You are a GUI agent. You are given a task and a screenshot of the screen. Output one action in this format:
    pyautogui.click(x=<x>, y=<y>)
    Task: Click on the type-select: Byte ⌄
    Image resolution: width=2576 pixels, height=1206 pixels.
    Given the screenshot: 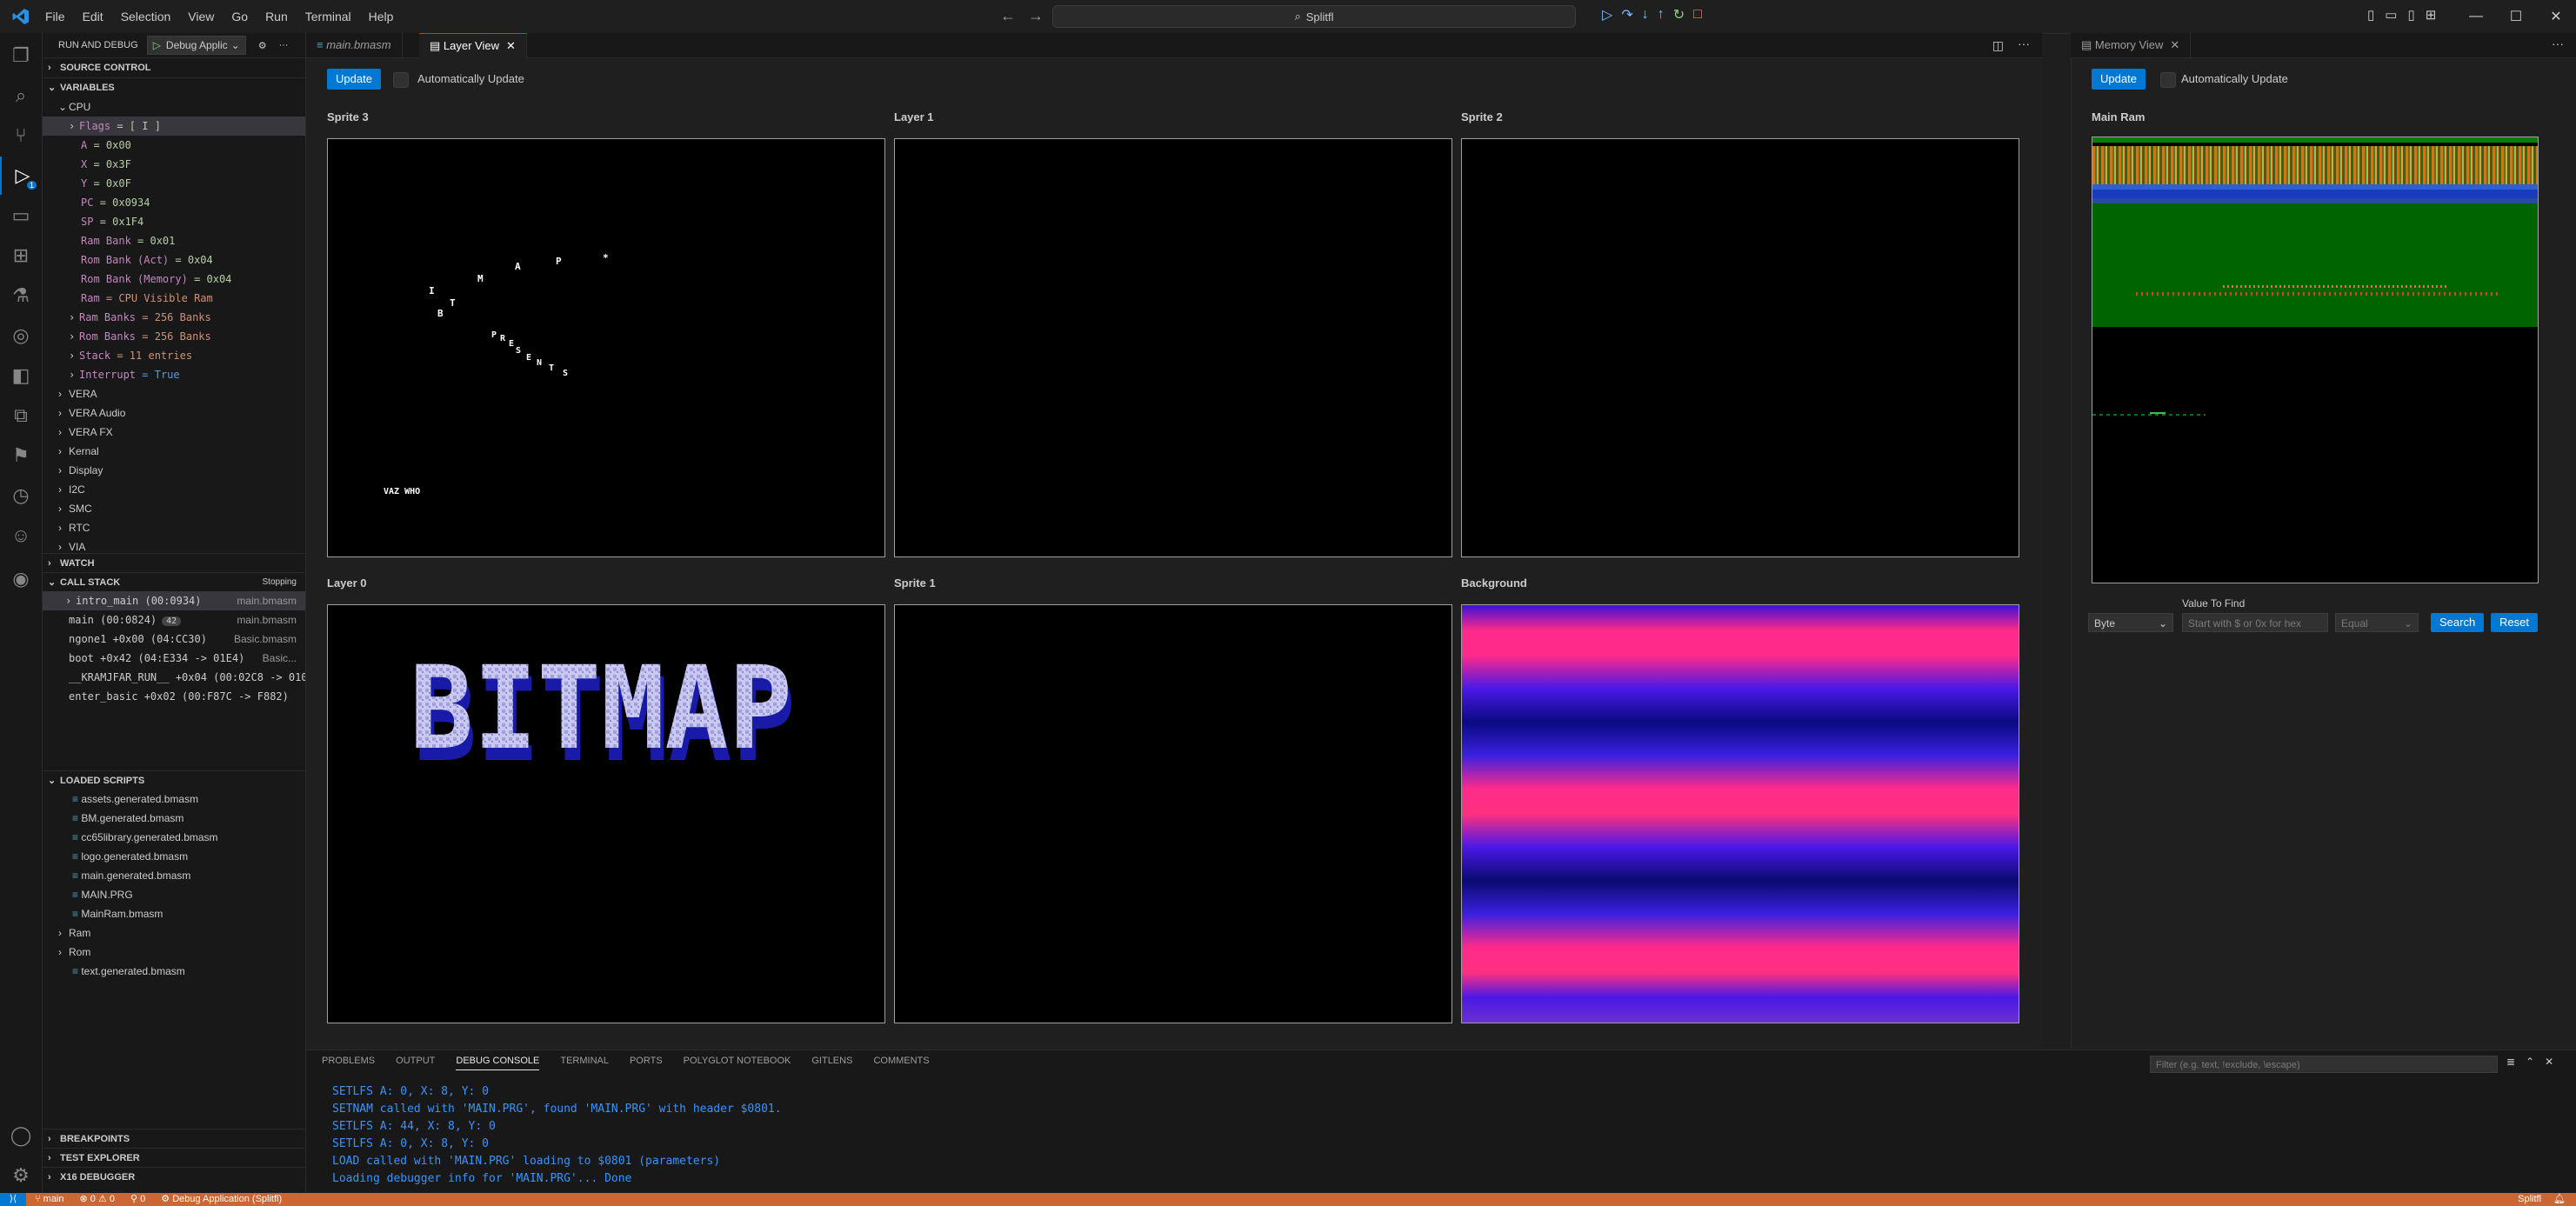 What is the action you would take?
    pyautogui.click(x=2130, y=622)
    